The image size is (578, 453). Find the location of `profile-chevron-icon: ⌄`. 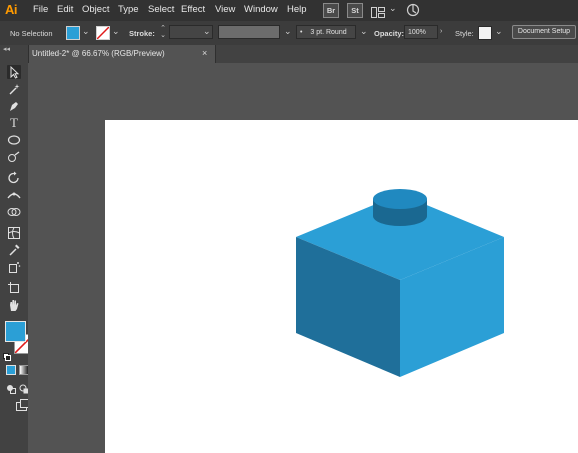

profile-chevron-icon: ⌄ is located at coordinates (288, 31).